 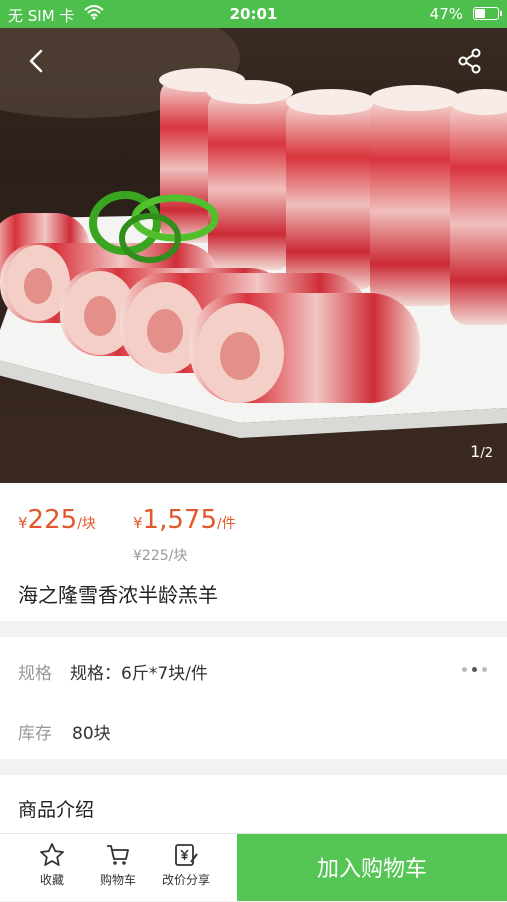 I want to click on price-share-label: 改价分享, so click(x=185, y=880).